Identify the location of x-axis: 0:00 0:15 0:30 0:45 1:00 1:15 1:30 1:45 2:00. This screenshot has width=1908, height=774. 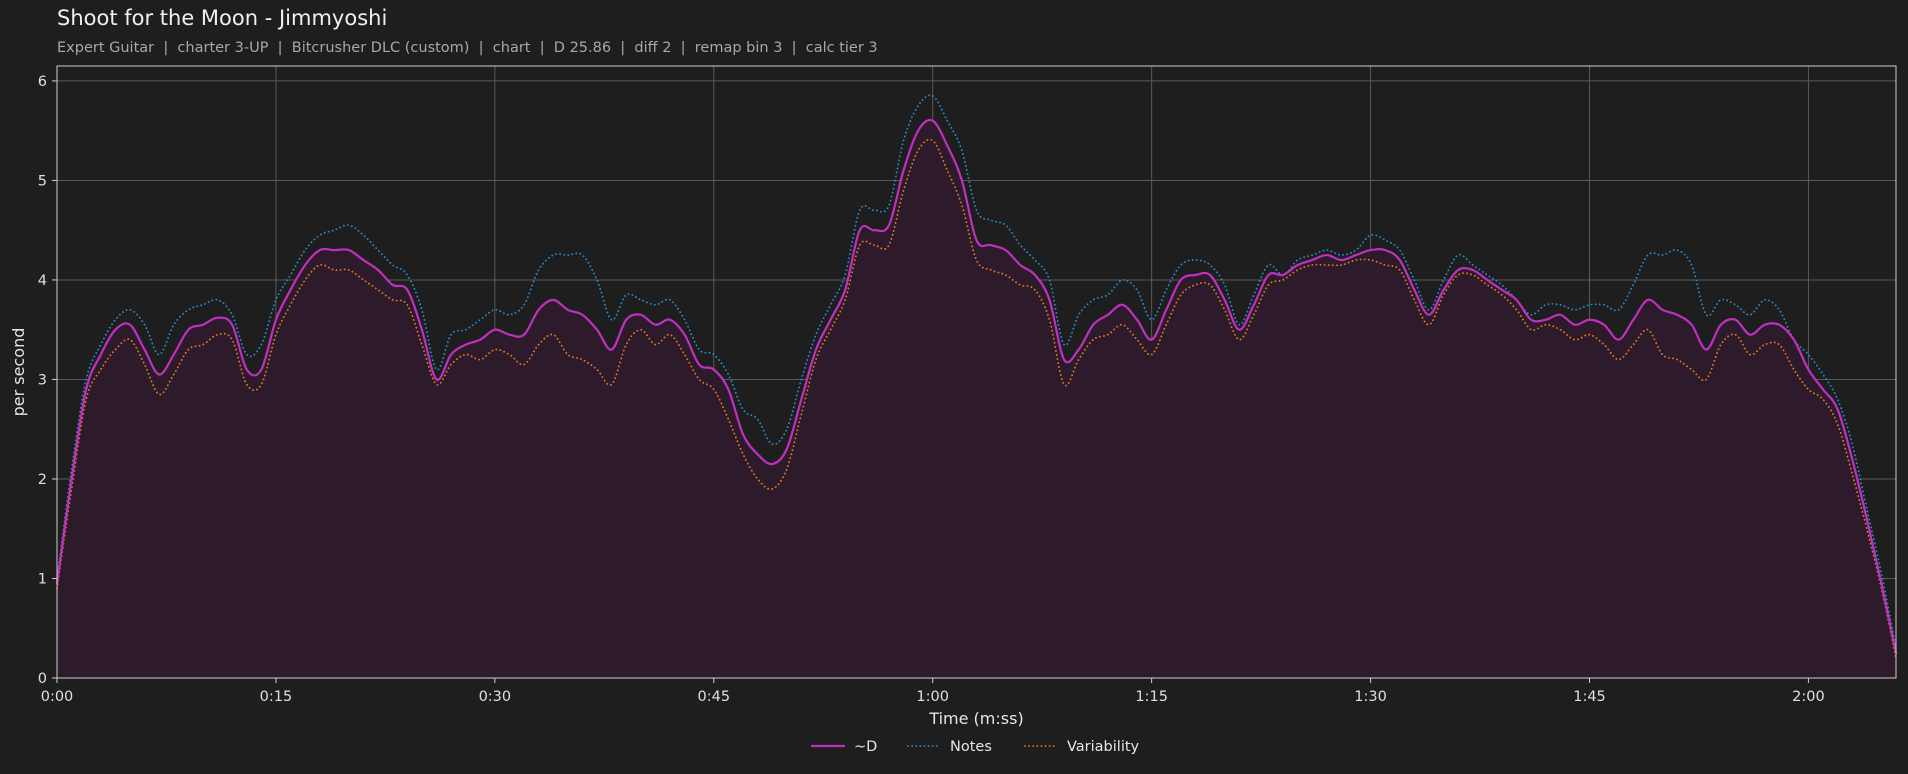
(933, 691).